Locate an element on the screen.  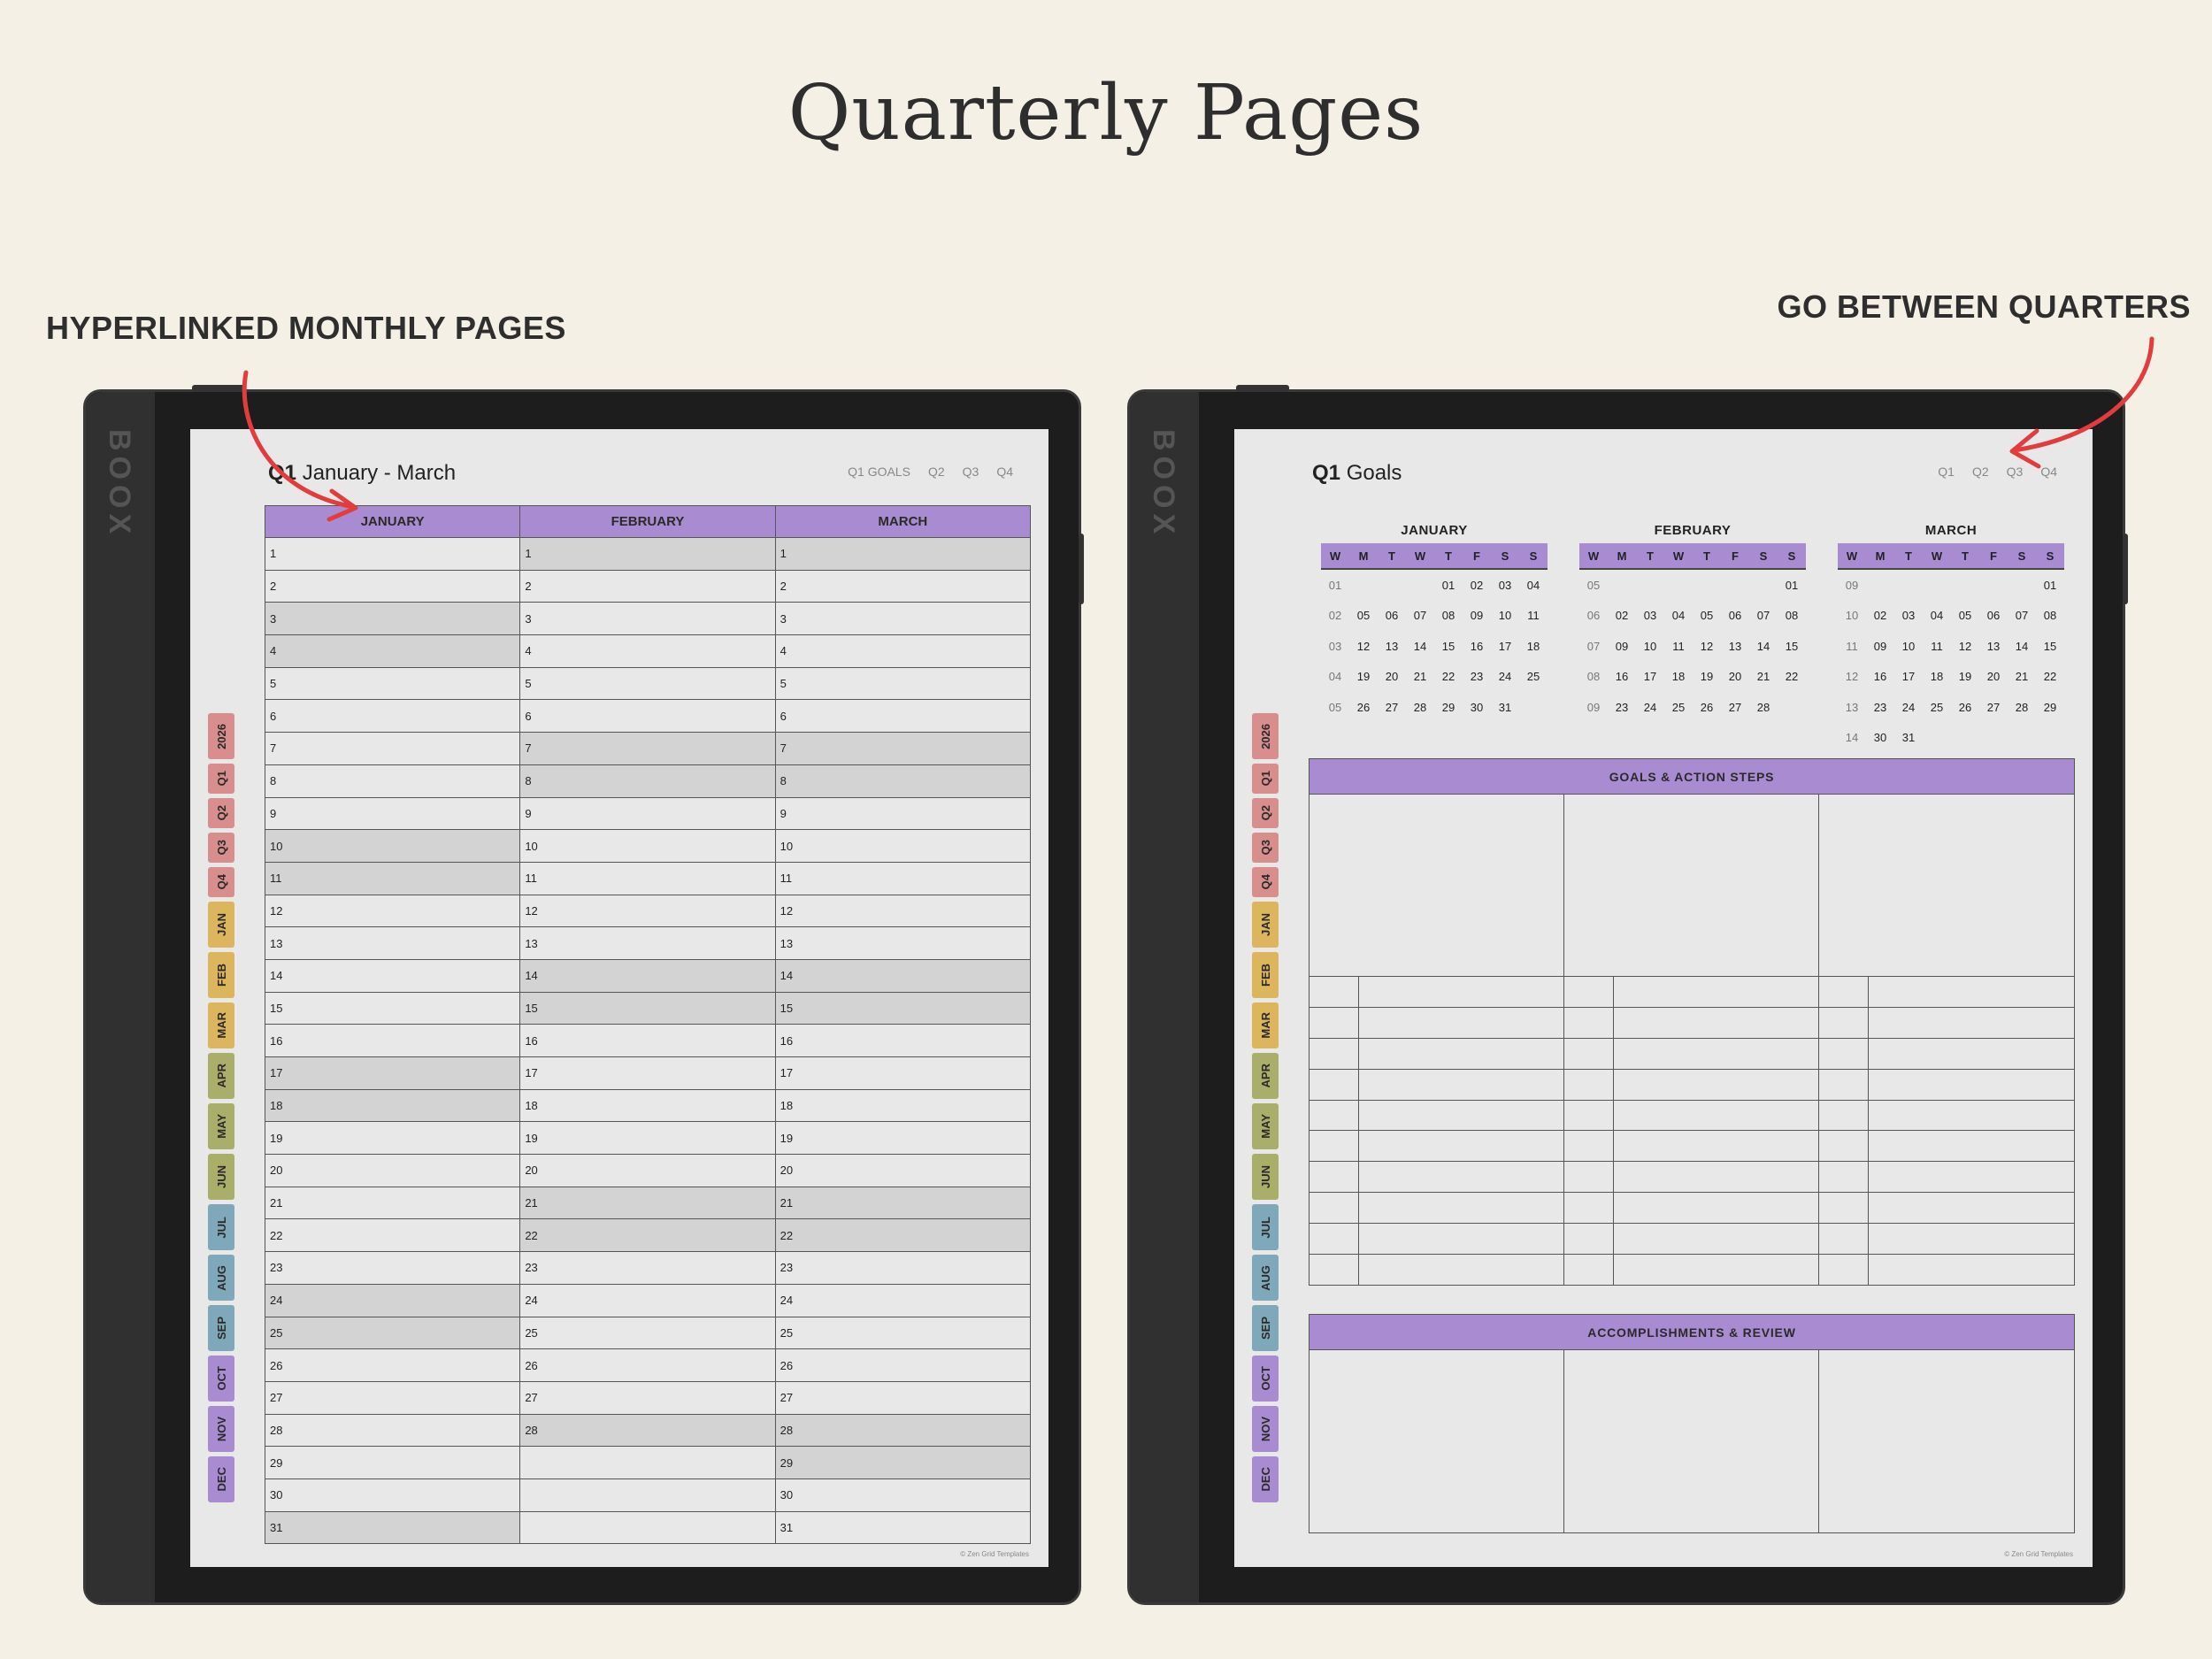
day-cell: 13 is located at coordinates (903, 943).